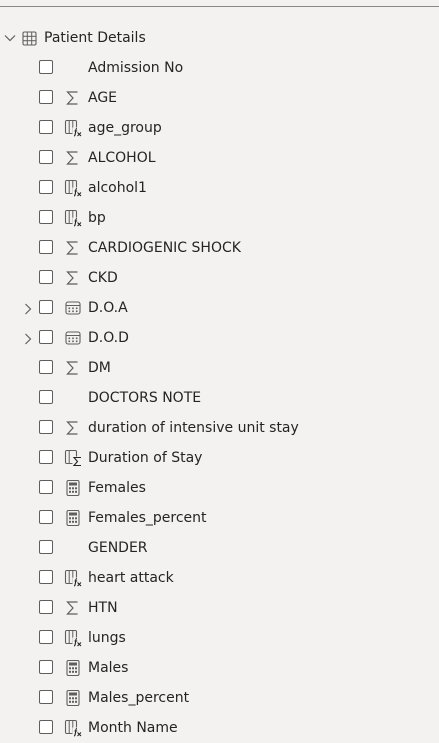 Image resolution: width=439 pixels, height=743 pixels. What do you see at coordinates (122, 158) in the screenshot?
I see `field-label: ALCOHOL` at bounding box center [122, 158].